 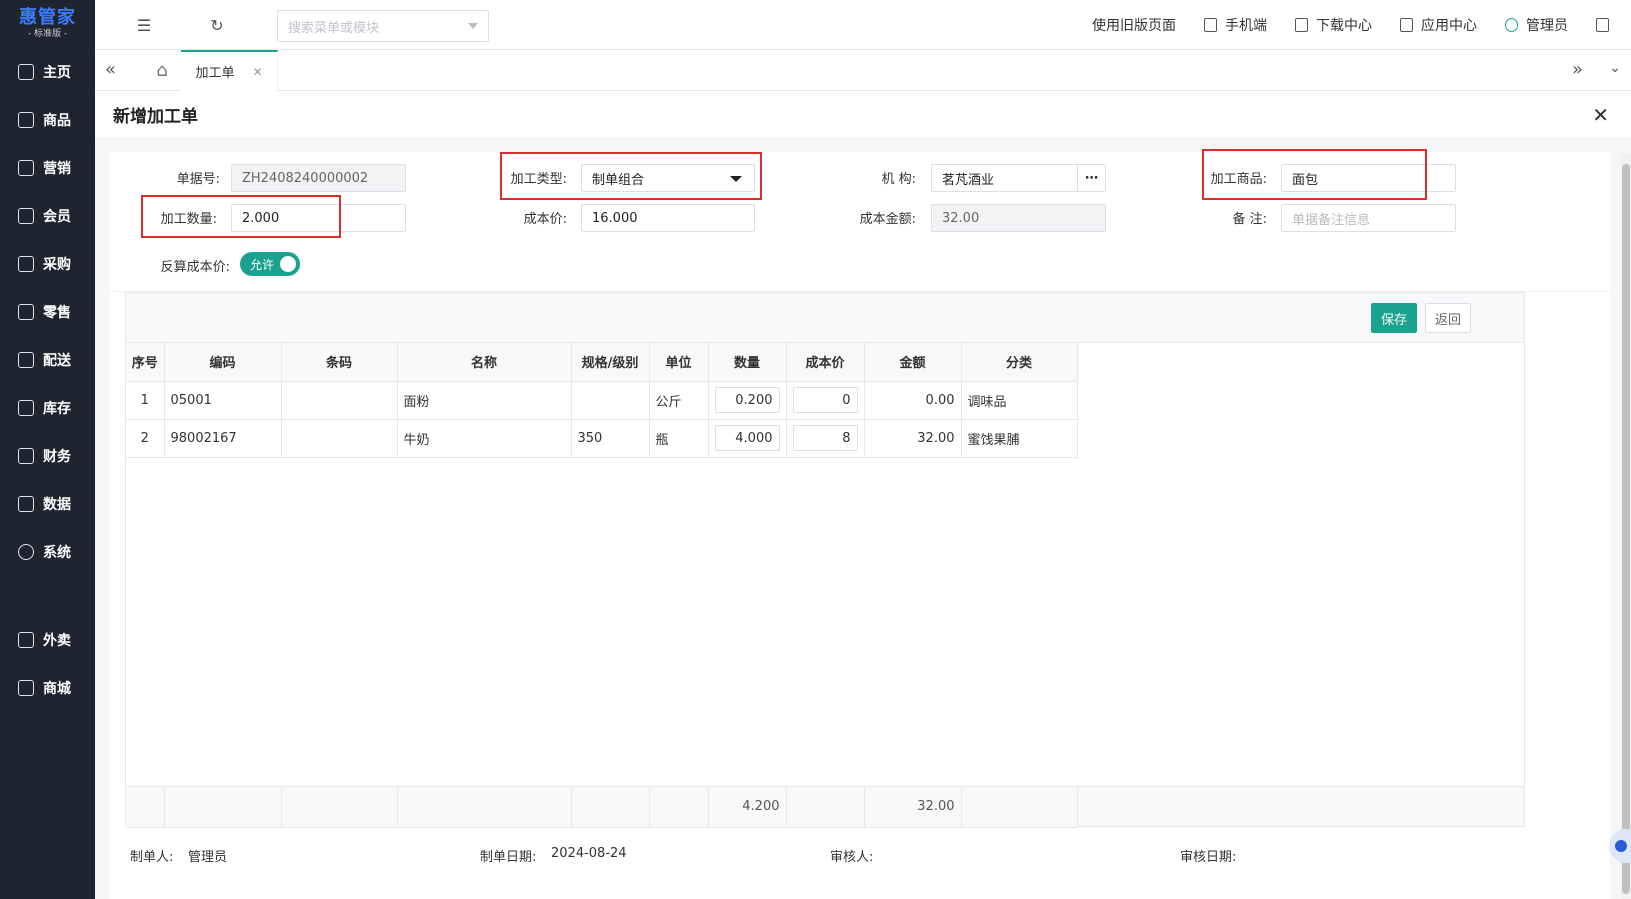 What do you see at coordinates (1208, 857) in the screenshot?
I see `audit-date-label: 审核日期:` at bounding box center [1208, 857].